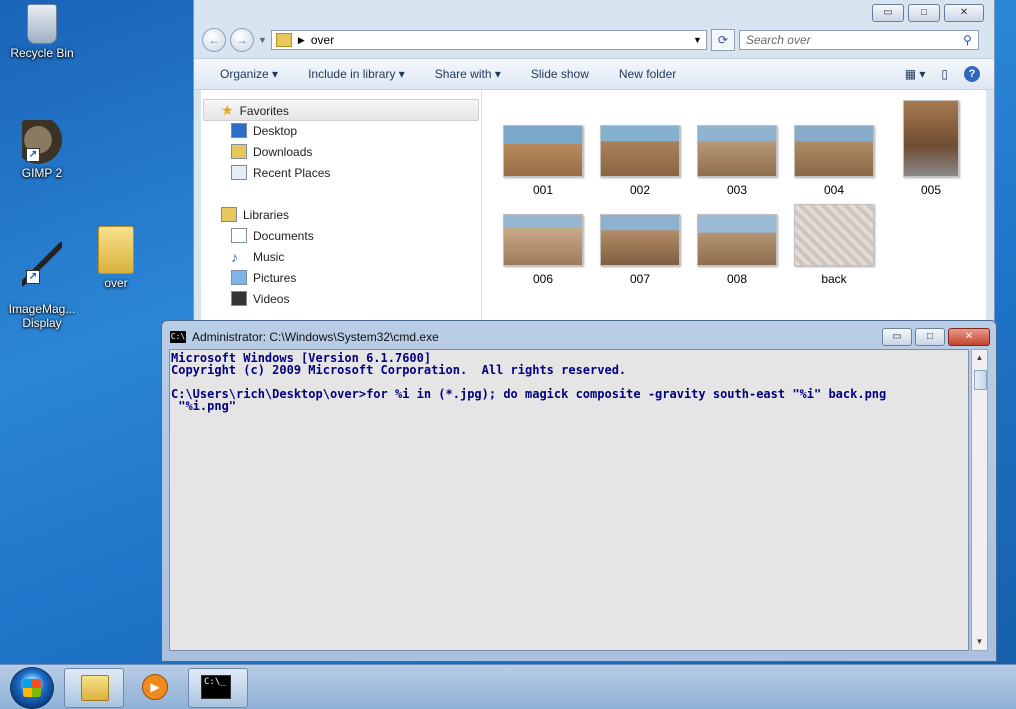 The height and width of the screenshot is (709, 1016). I want to click on file-item: 001, so click(543, 161).